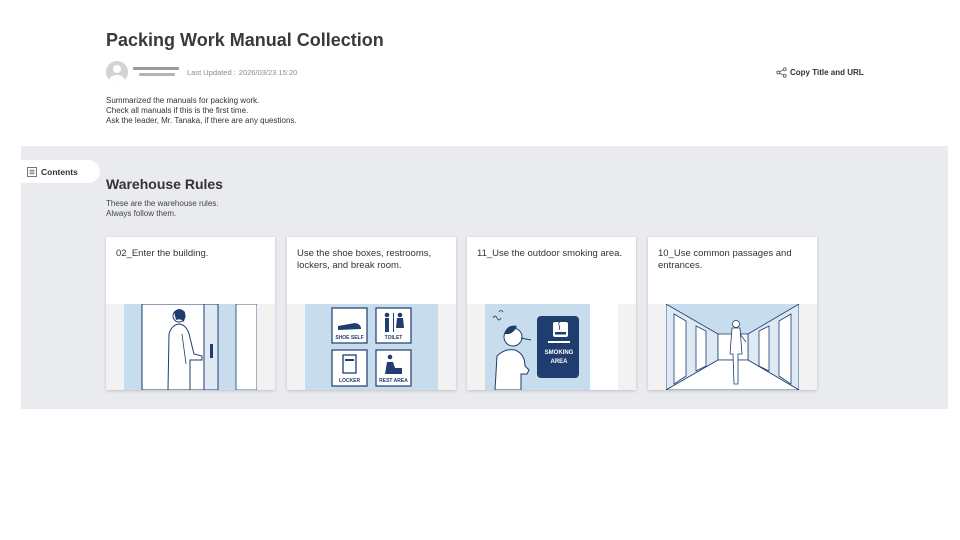 The height and width of the screenshot is (540, 960). What do you see at coordinates (559, 353) in the screenshot?
I see `smoking-sign-line1: SMOKING` at bounding box center [559, 353].